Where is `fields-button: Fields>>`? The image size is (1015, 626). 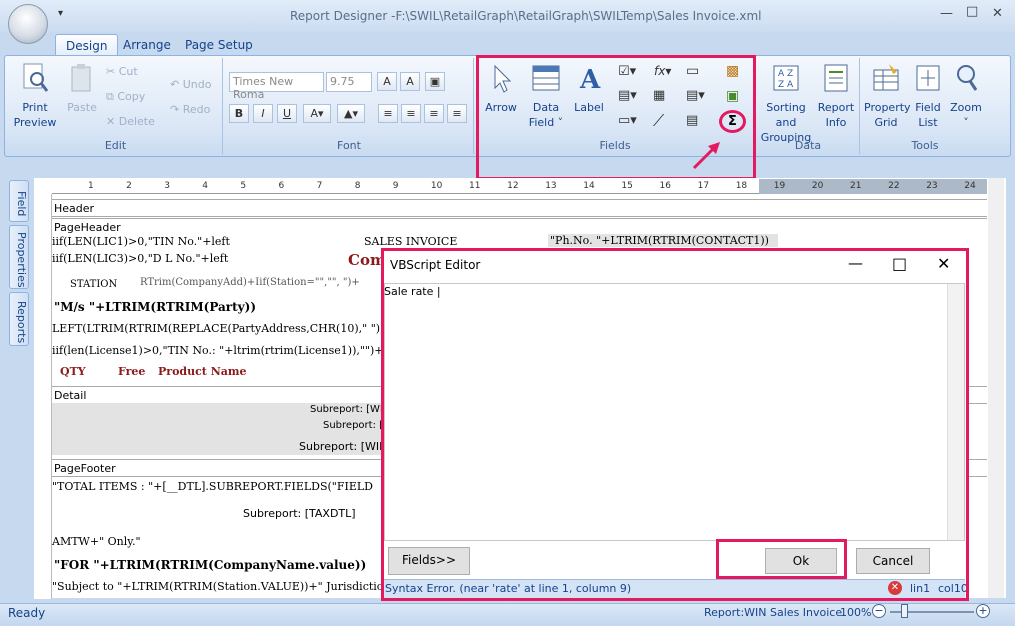 fields-button: Fields>> is located at coordinates (429, 561).